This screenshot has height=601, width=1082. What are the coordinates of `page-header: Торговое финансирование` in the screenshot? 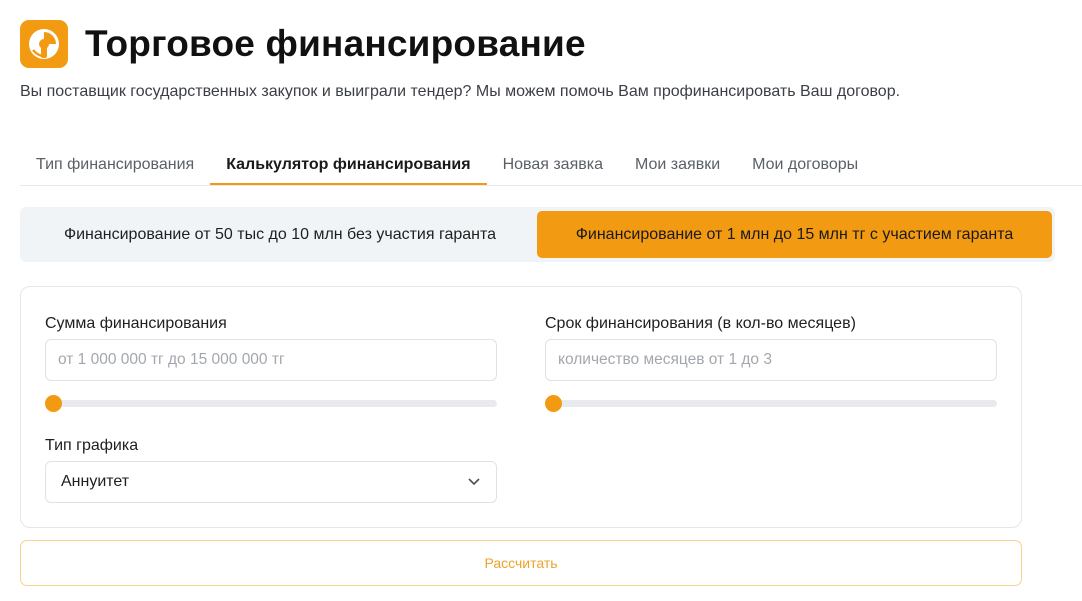 It's located at (303, 44).